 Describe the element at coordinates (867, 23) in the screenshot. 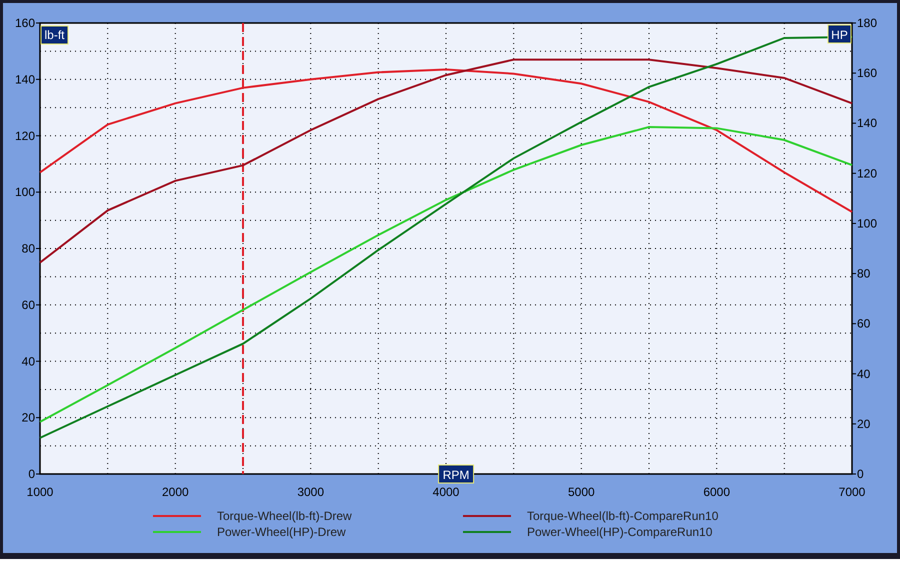

I see `tick-label: 180` at that location.